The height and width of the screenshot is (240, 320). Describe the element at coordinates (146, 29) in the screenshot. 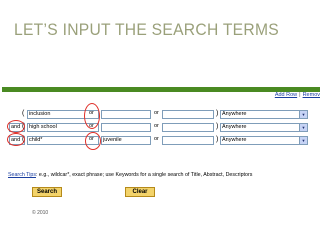

I see `page-title: LET’S INPUT THE SEARCH TERMS` at that location.